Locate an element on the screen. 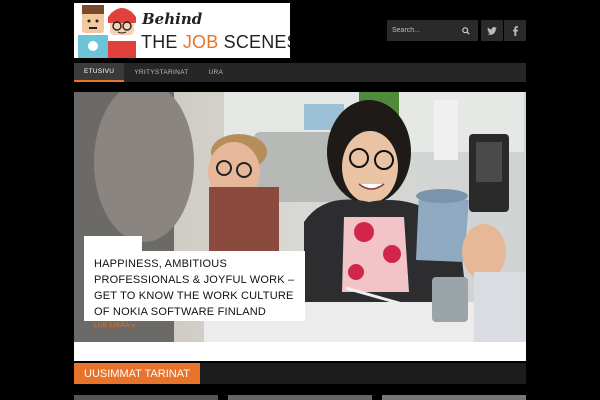  twitter-button is located at coordinates (492, 30).